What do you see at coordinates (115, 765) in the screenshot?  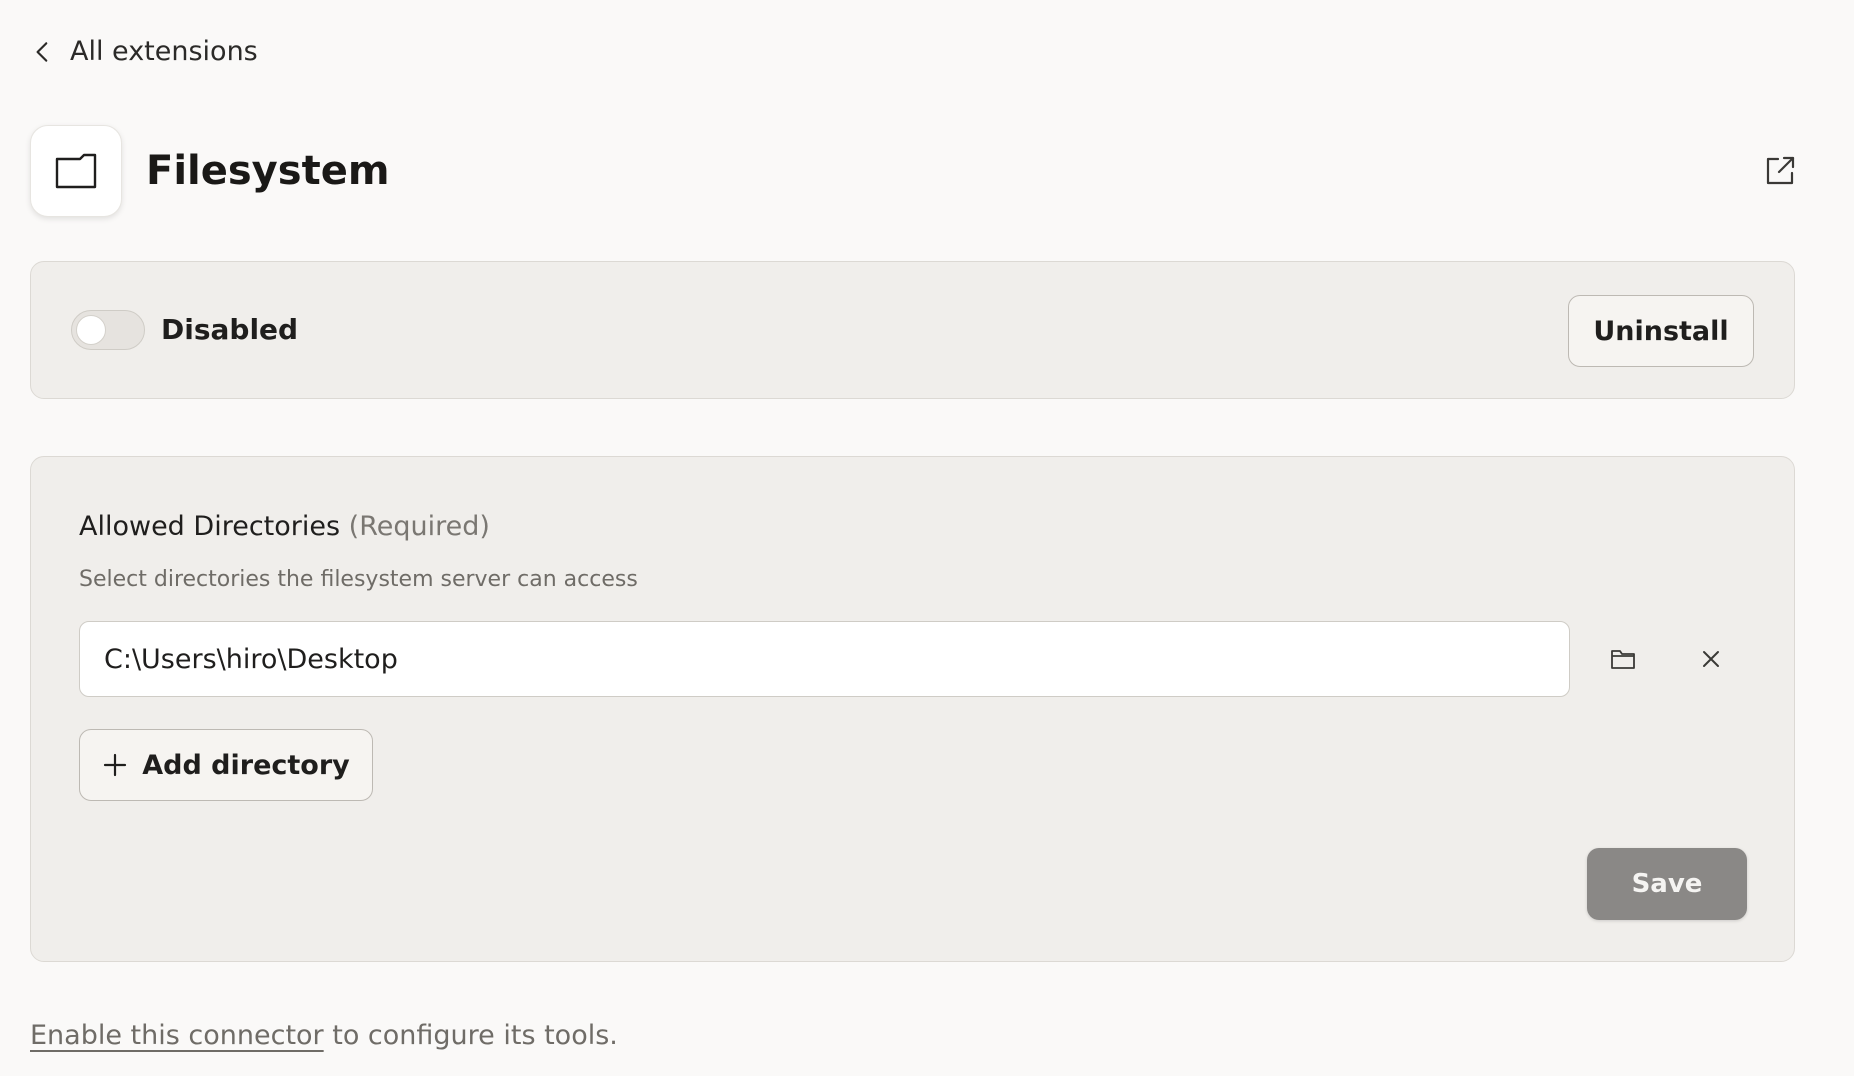 I see `plus-icon` at bounding box center [115, 765].